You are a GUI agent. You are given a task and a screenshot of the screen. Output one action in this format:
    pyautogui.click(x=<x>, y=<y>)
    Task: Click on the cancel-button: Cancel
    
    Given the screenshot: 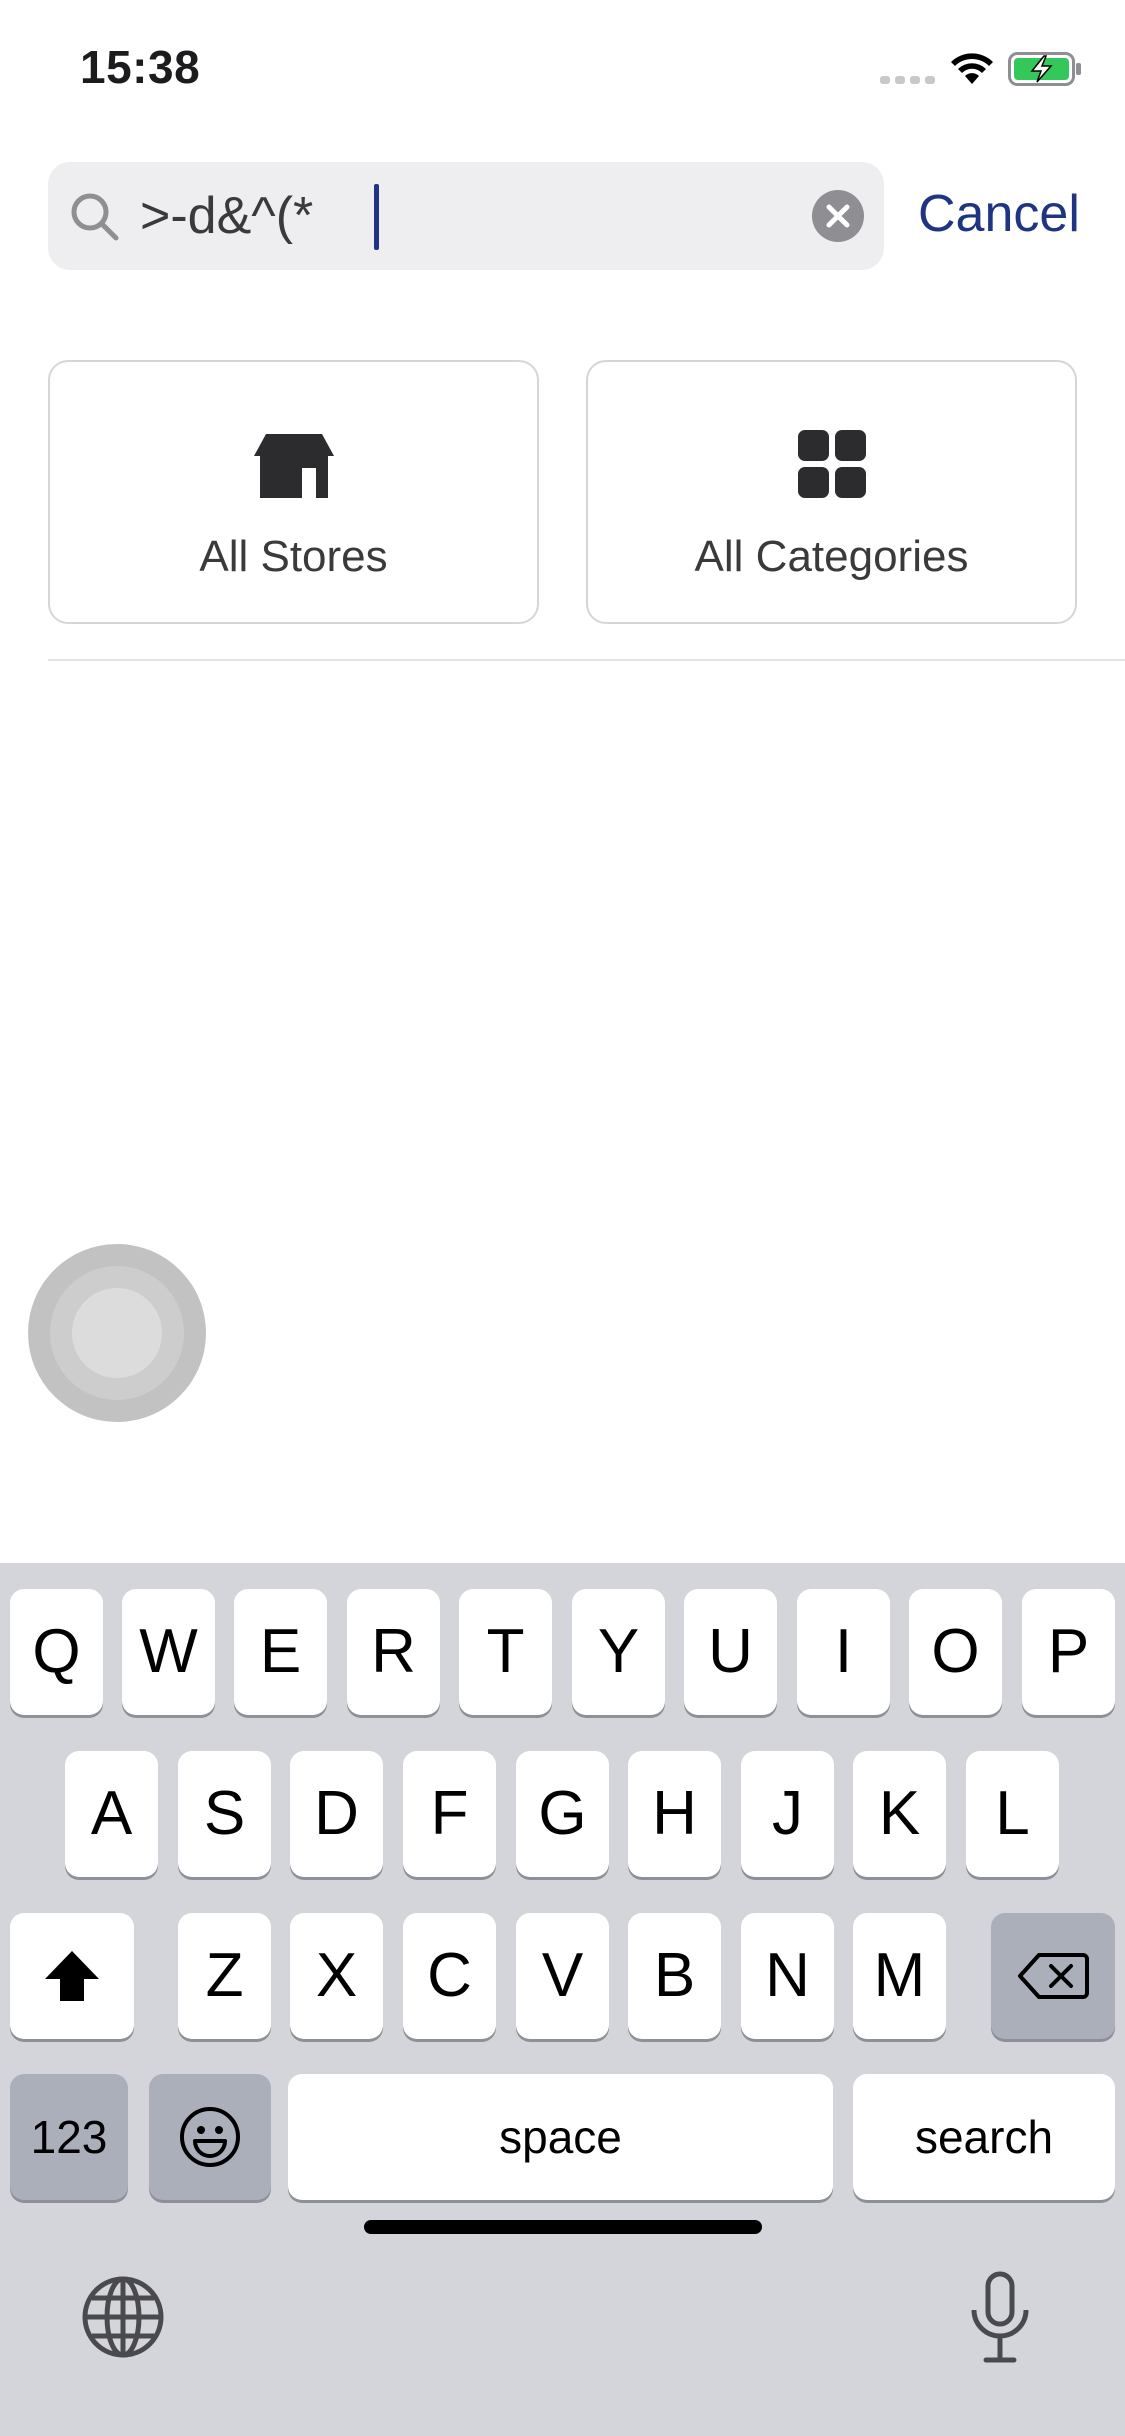 What is the action you would take?
    pyautogui.click(x=999, y=214)
    